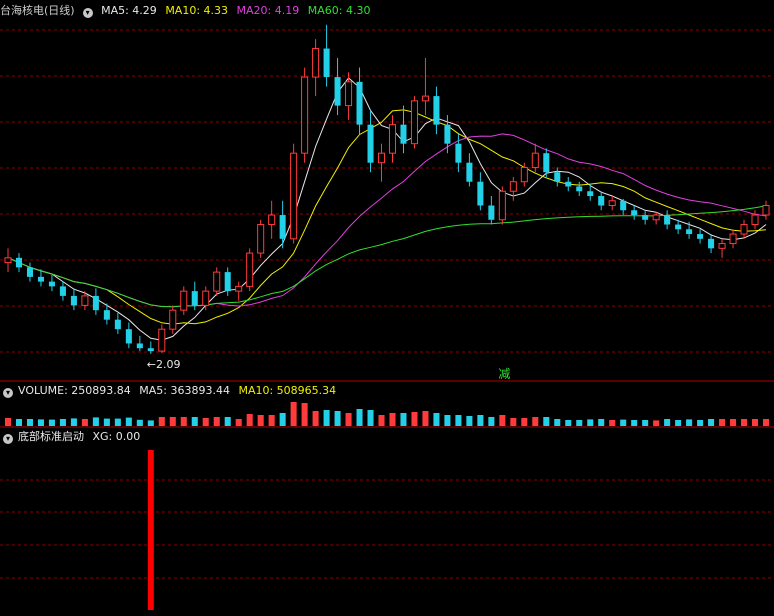 This screenshot has width=774, height=616. I want to click on ma5-value: MA5: 4.29, so click(129, 10).